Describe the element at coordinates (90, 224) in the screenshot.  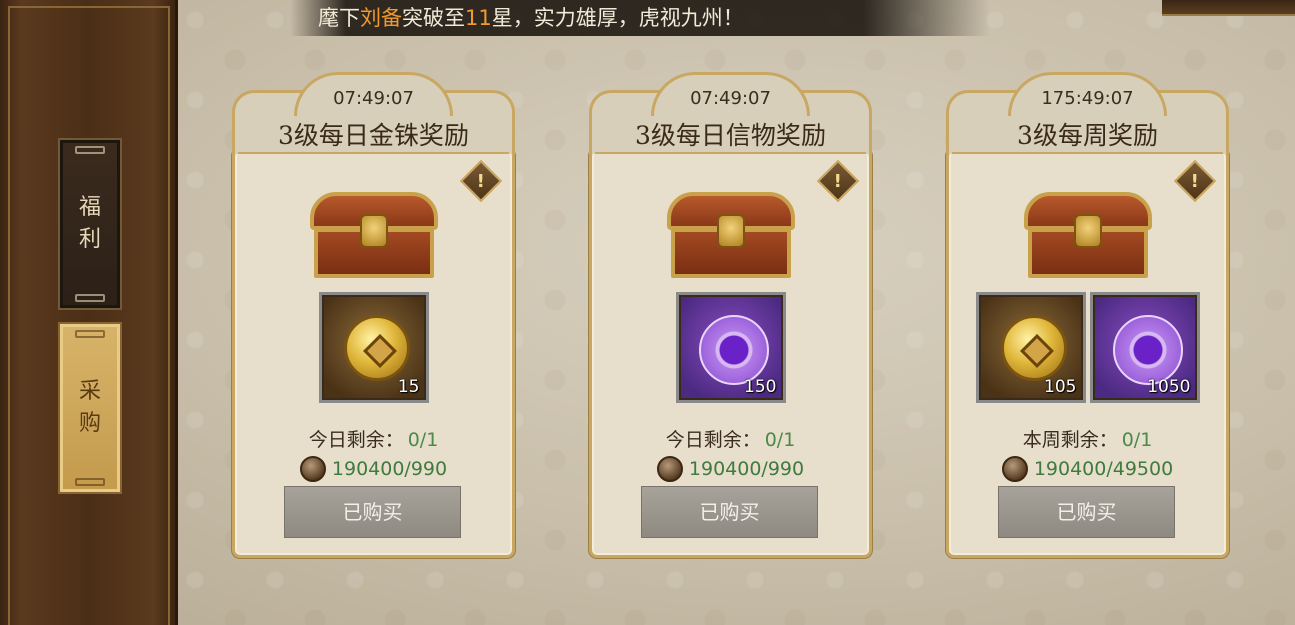
I see `tab-welfare: 福 利` at that location.